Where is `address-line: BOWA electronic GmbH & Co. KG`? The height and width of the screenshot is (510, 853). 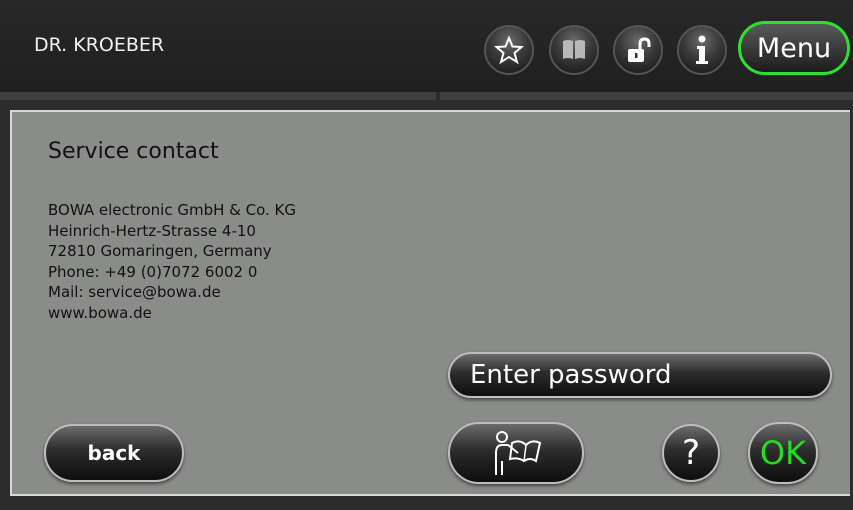
address-line: BOWA electronic GmbH & Co. KG is located at coordinates (172, 210).